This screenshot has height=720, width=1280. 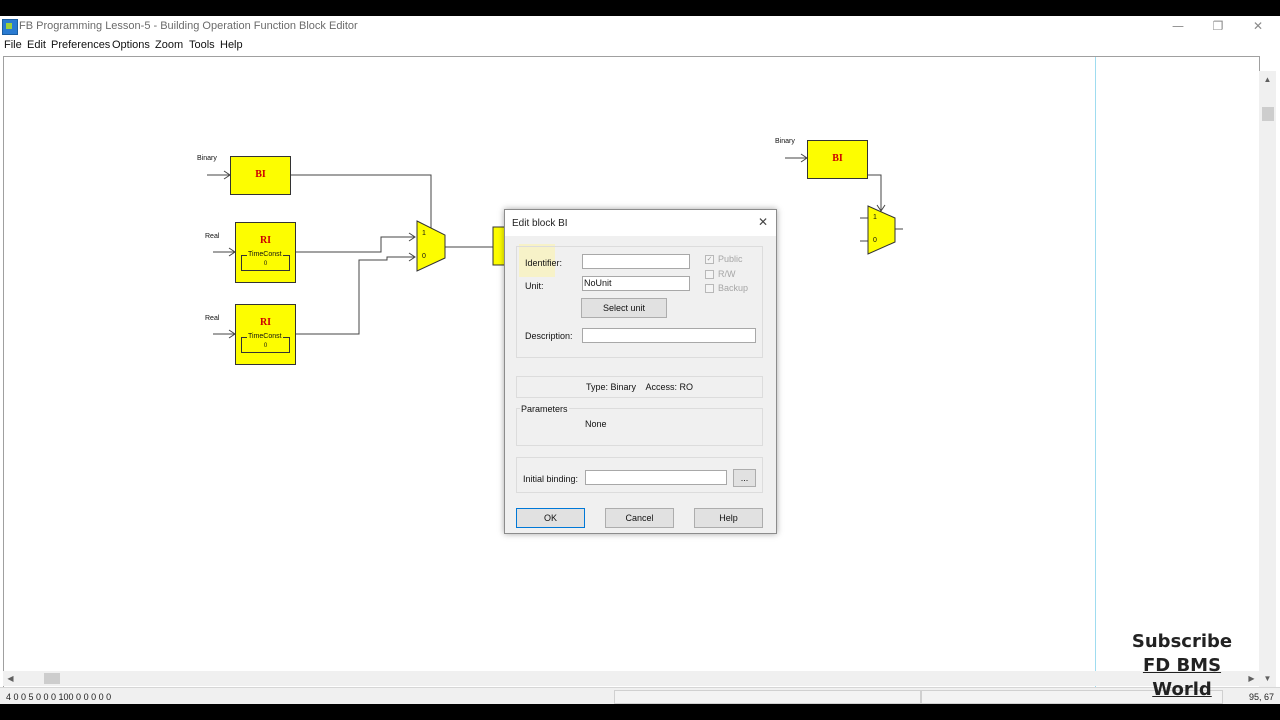 I want to click on help-button: Help, so click(x=728, y=518).